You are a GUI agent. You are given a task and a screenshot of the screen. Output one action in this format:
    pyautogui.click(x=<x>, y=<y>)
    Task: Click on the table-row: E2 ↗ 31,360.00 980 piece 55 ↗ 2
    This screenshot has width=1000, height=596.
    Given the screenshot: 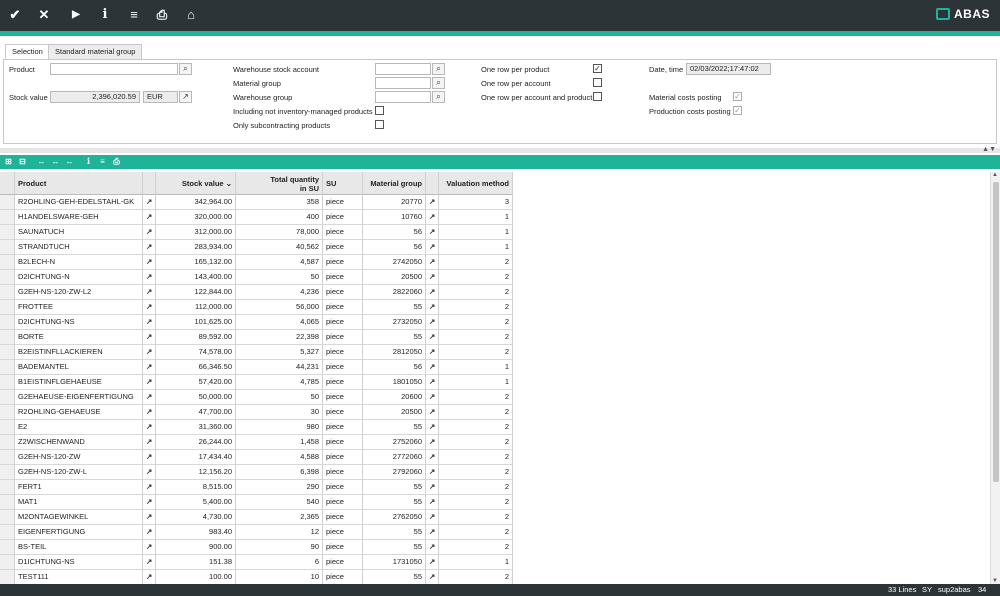 What is the action you would take?
    pyautogui.click(x=256, y=427)
    